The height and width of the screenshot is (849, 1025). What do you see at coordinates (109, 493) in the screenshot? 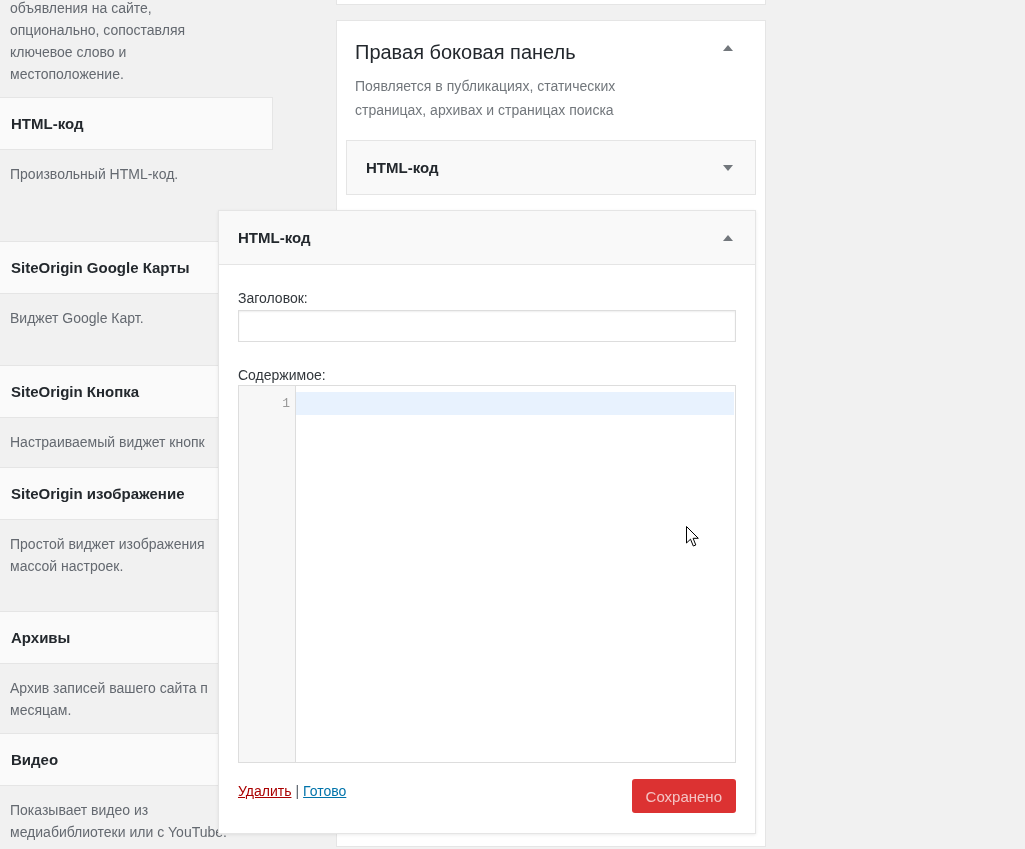
I see `widget-header: SiteOrigin изображение` at bounding box center [109, 493].